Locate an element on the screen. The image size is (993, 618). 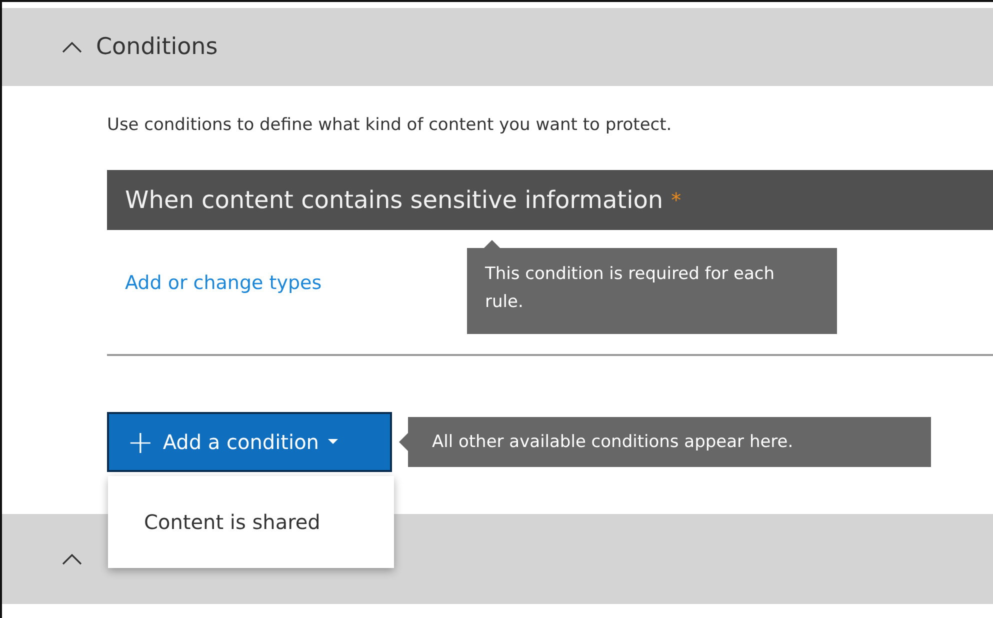
tooltip-text: All other available conditions appear here. is located at coordinates (613, 442).